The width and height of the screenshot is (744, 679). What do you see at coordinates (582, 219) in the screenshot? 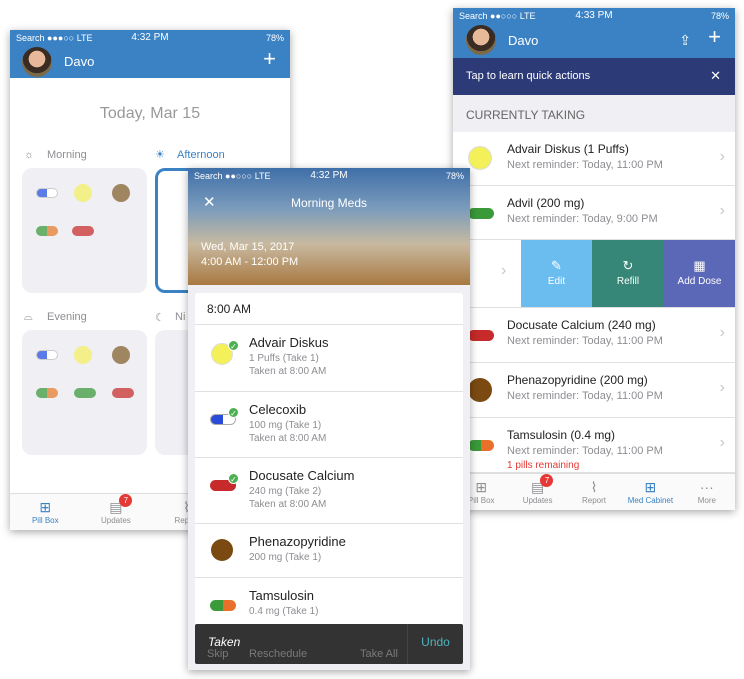
I see `reminder: Next reminder: Today, 9:00 PM` at bounding box center [582, 219].